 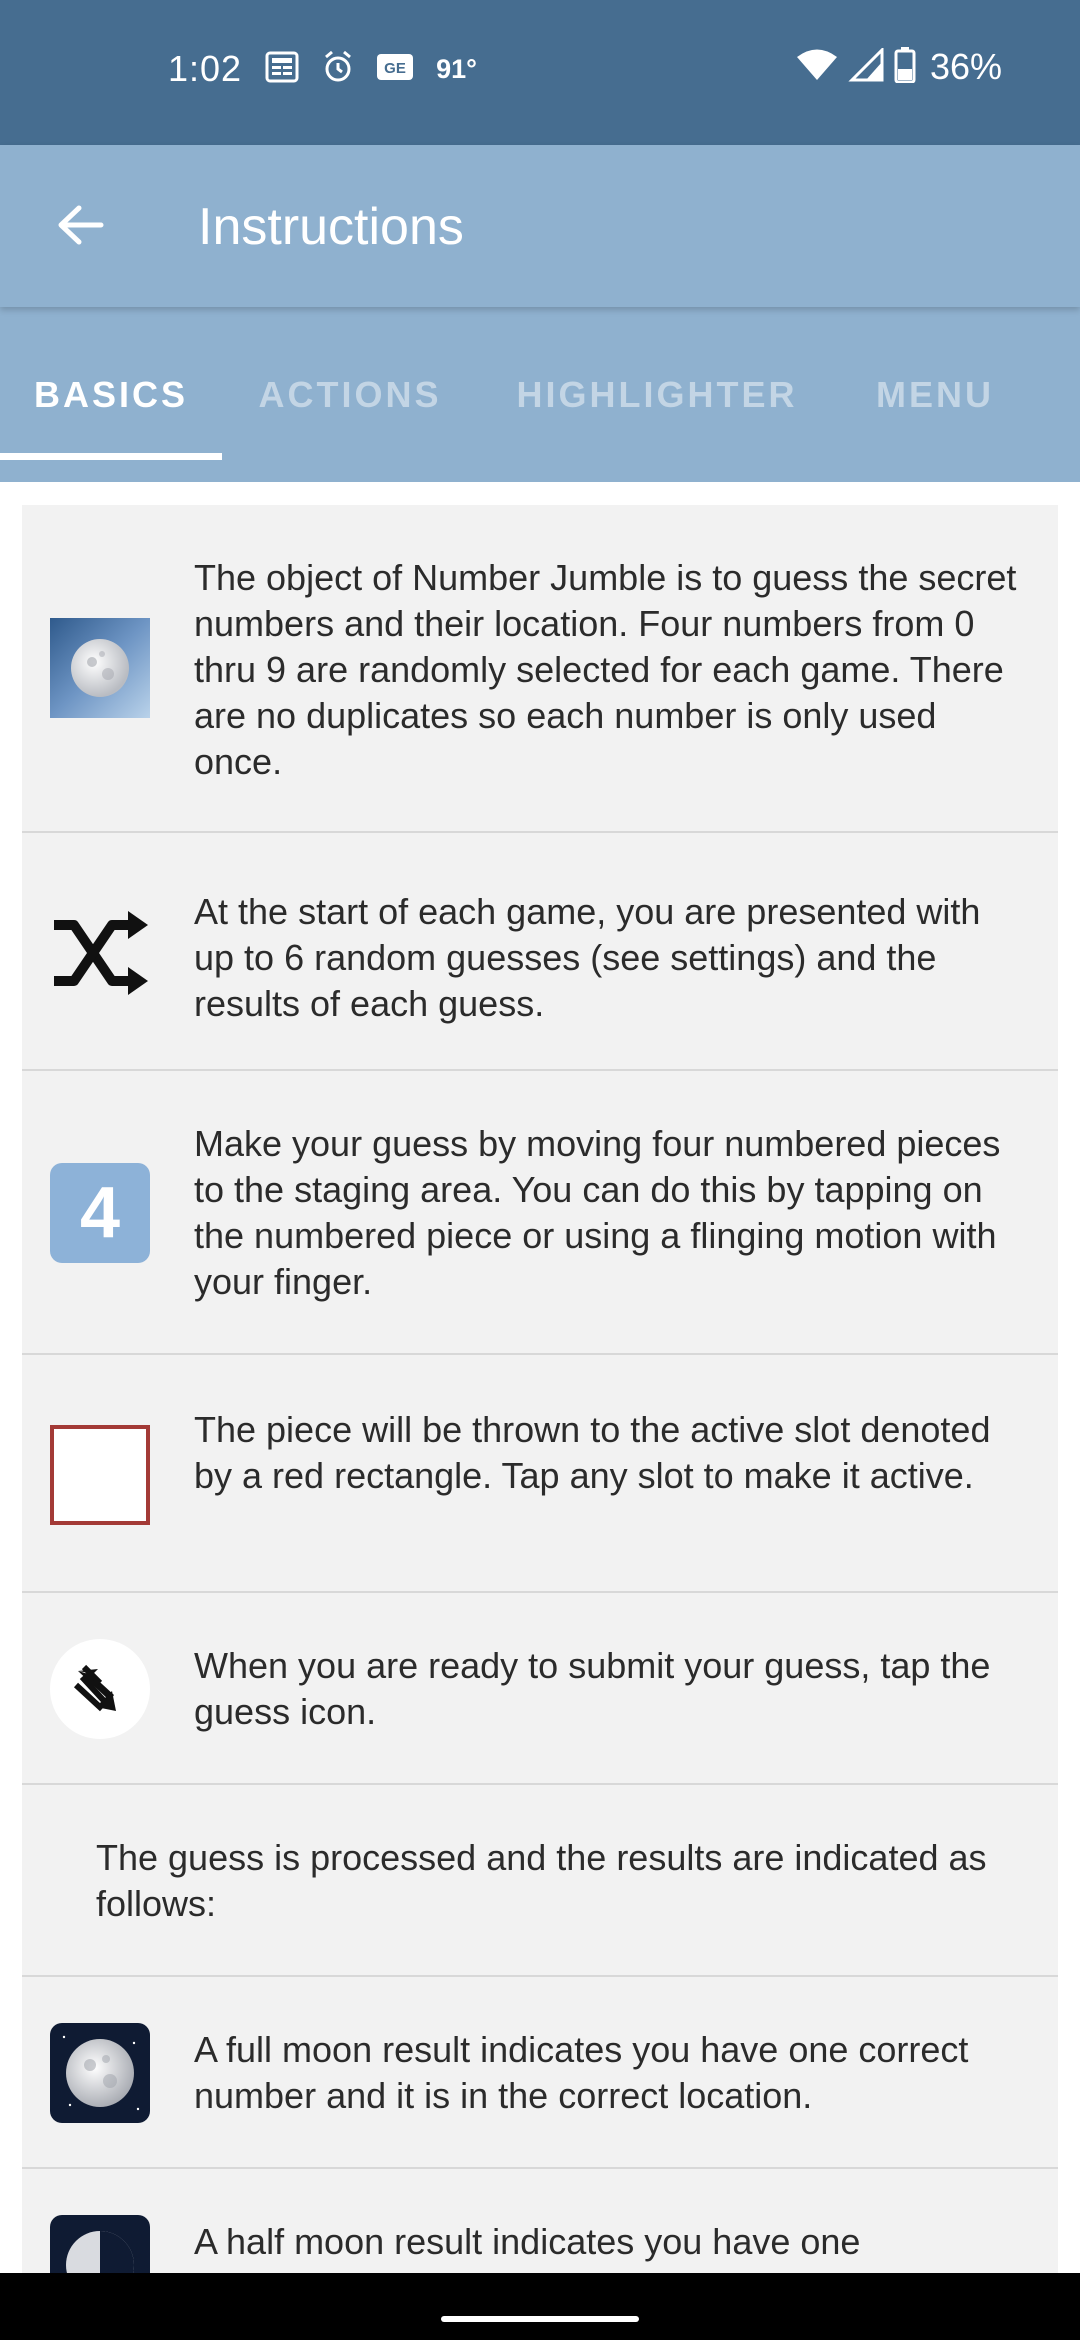 What do you see at coordinates (657, 394) in the screenshot?
I see `tab-highlighter: HIGHLIGHTER` at bounding box center [657, 394].